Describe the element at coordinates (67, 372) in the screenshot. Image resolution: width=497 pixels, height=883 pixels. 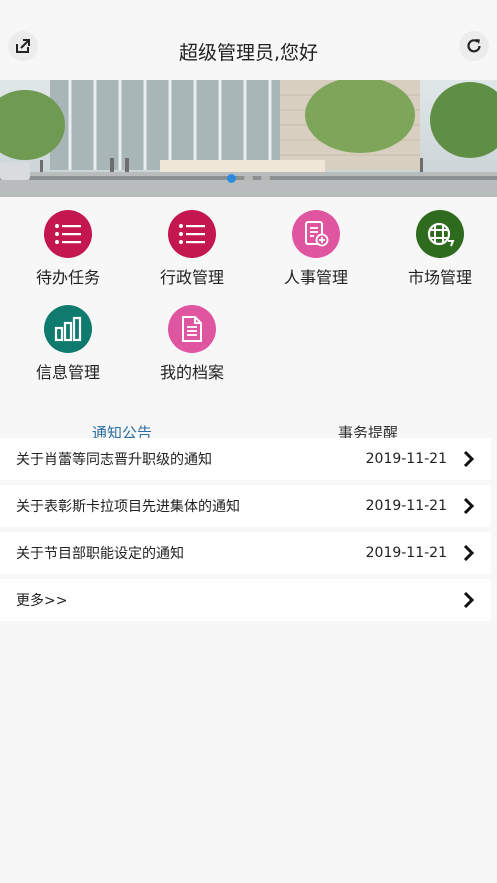
I see `menu-label: 信息管理` at that location.